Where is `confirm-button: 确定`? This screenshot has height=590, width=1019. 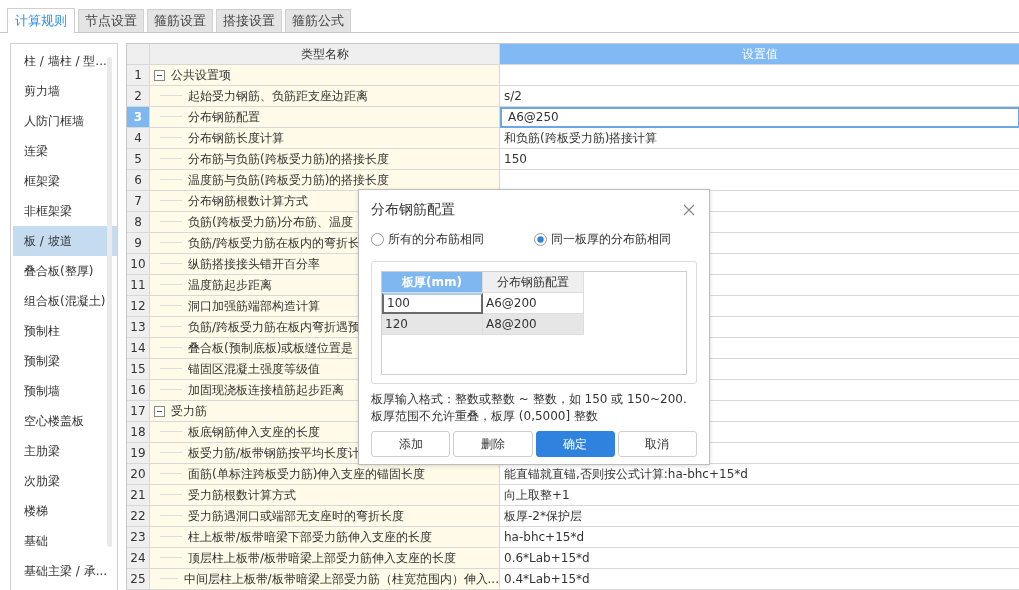 confirm-button: 确定 is located at coordinates (575, 444).